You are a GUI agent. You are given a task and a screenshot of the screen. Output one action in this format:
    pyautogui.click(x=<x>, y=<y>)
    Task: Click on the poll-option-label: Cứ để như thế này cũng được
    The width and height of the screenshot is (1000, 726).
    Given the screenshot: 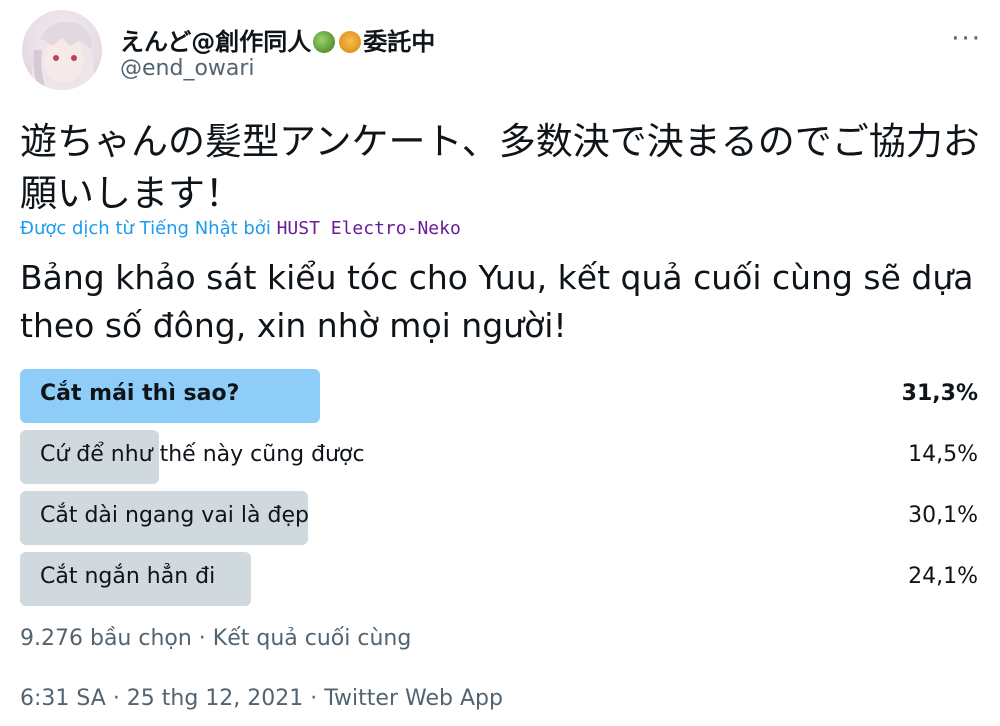 What is the action you would take?
    pyautogui.click(x=202, y=454)
    